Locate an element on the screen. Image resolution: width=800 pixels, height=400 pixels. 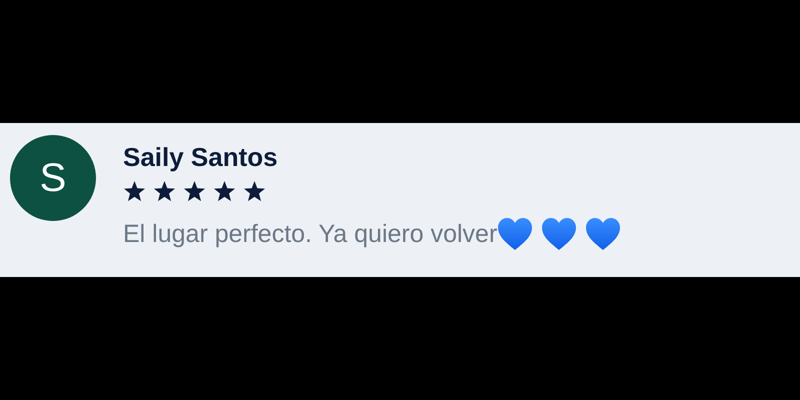
reviewer-name: Saily Santos is located at coordinates (201, 157).